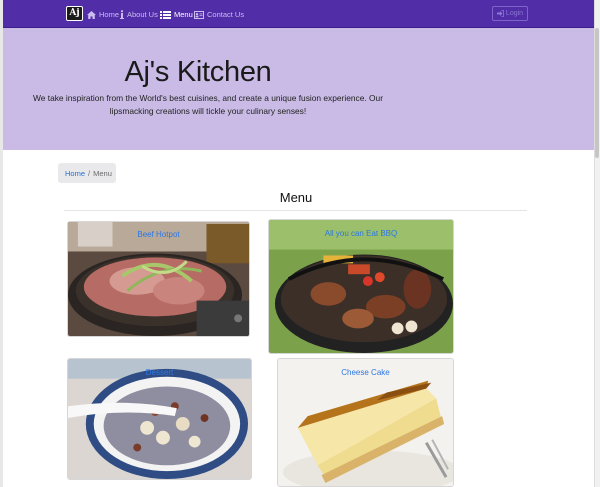 The width and height of the screenshot is (600, 487). Describe the element at coordinates (109, 14) in the screenshot. I see `nav-item-label: Home` at that location.